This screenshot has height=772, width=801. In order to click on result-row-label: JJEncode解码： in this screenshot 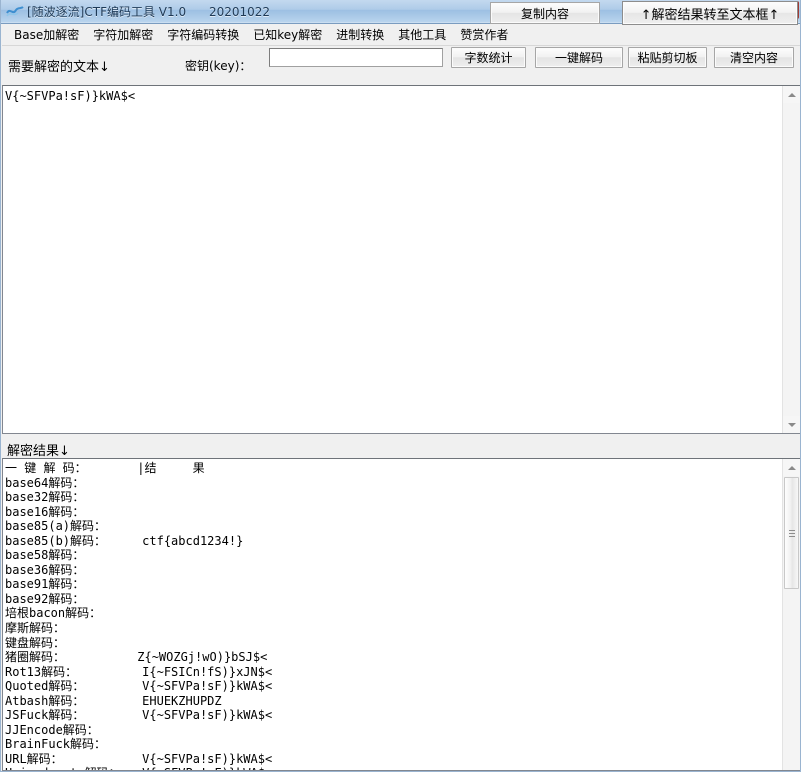, I will do `click(74, 729)`.